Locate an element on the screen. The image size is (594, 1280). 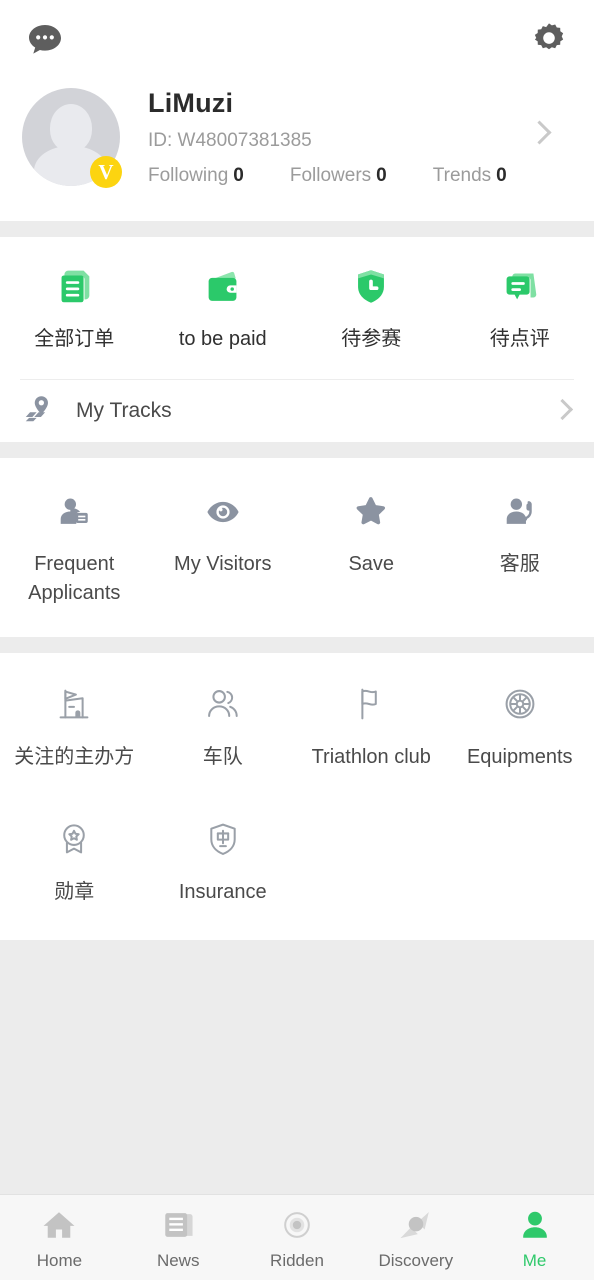
order-item-all: 全部订单 is located at coordinates (74, 308).